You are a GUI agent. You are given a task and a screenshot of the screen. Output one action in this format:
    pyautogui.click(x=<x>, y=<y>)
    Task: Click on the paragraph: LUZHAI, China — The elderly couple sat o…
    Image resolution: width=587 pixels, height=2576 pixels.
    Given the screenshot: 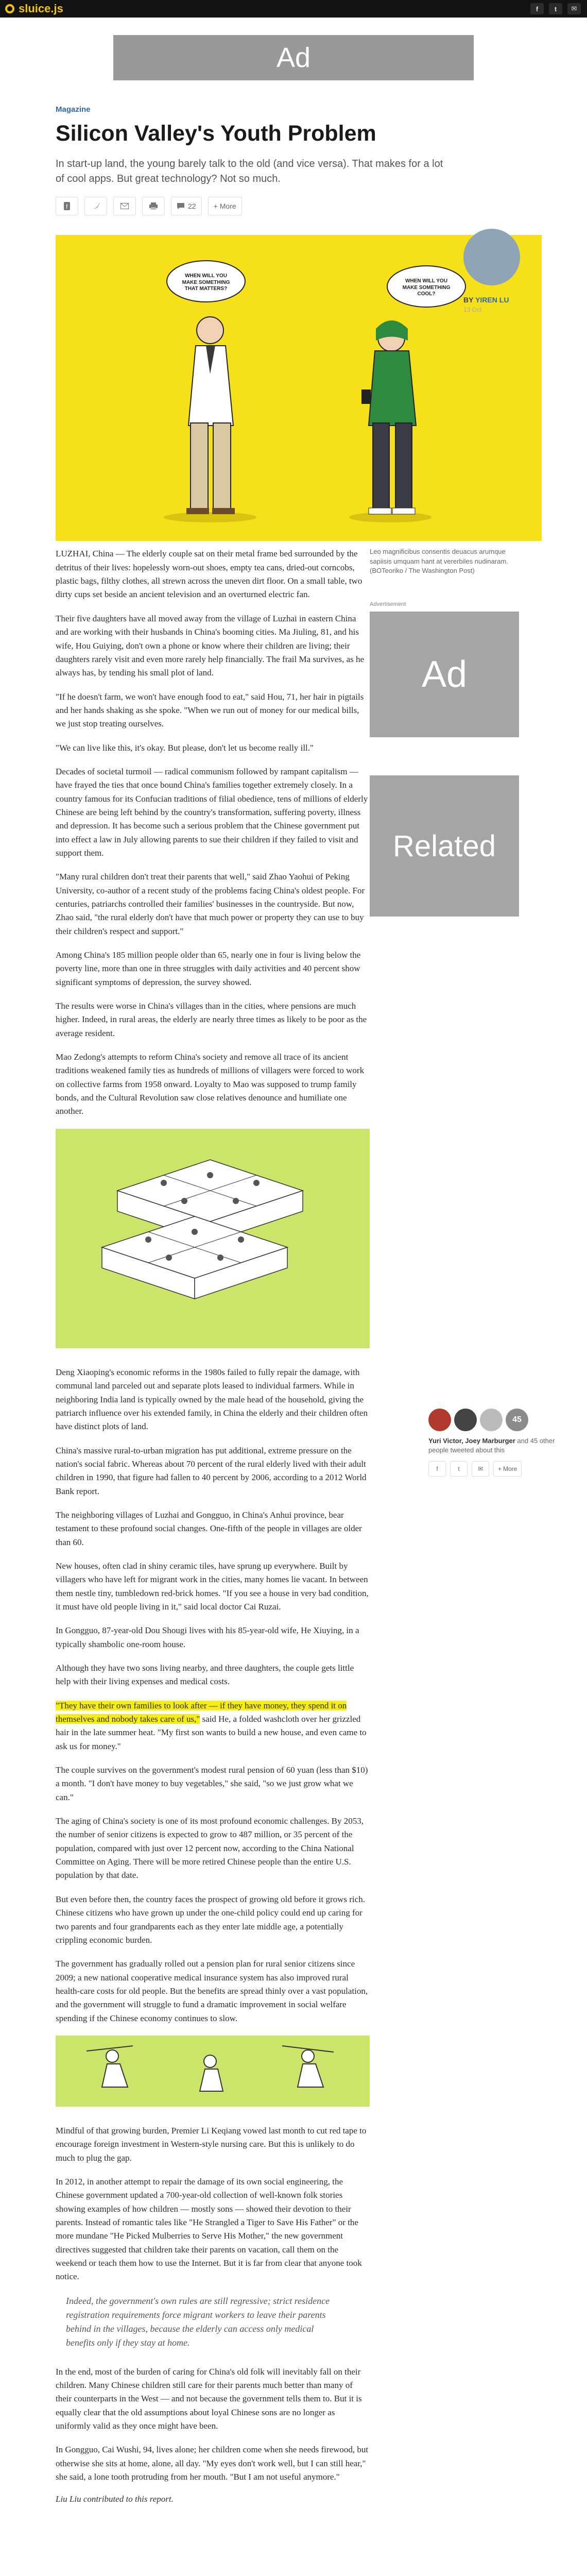 What is the action you would take?
    pyautogui.click(x=209, y=574)
    